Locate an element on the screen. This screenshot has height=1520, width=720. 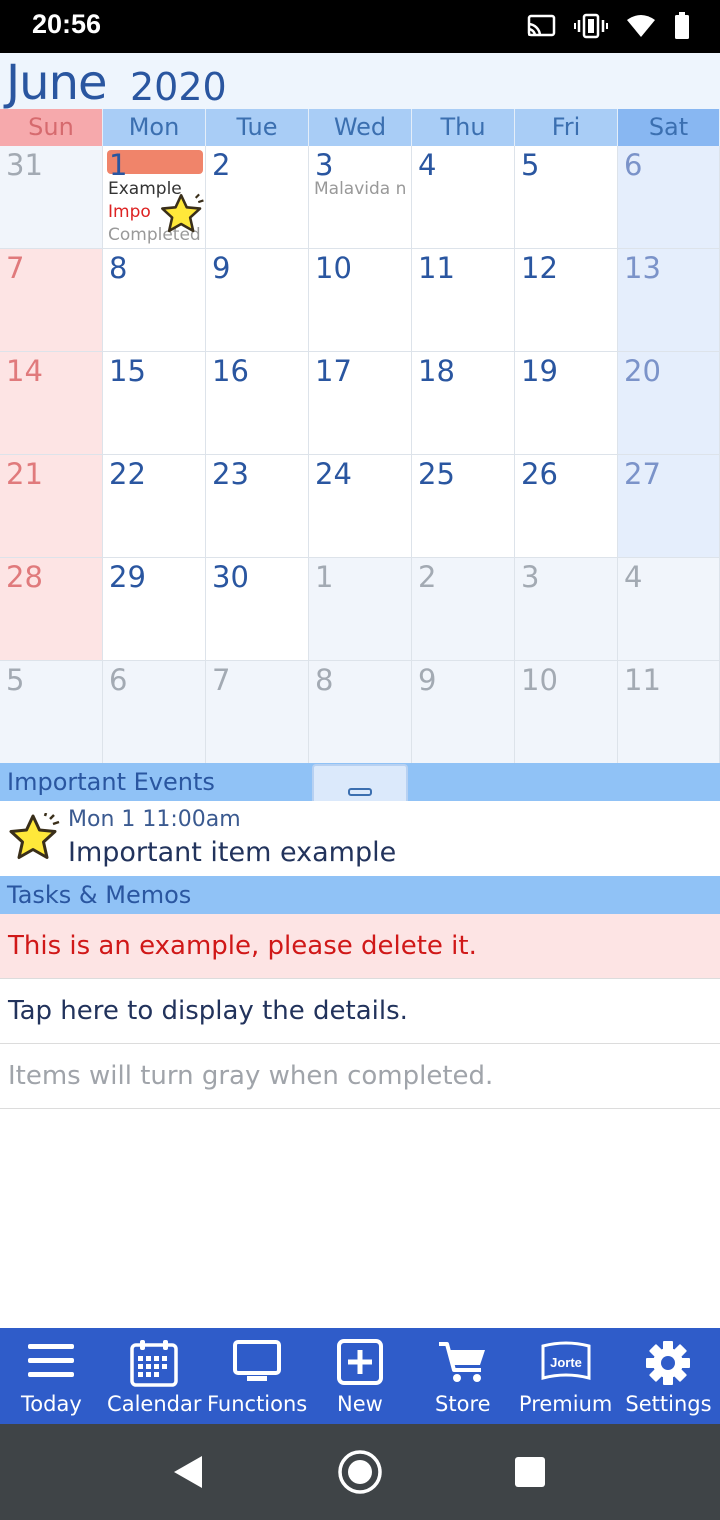
day-number: 14 is located at coordinates (24, 371).